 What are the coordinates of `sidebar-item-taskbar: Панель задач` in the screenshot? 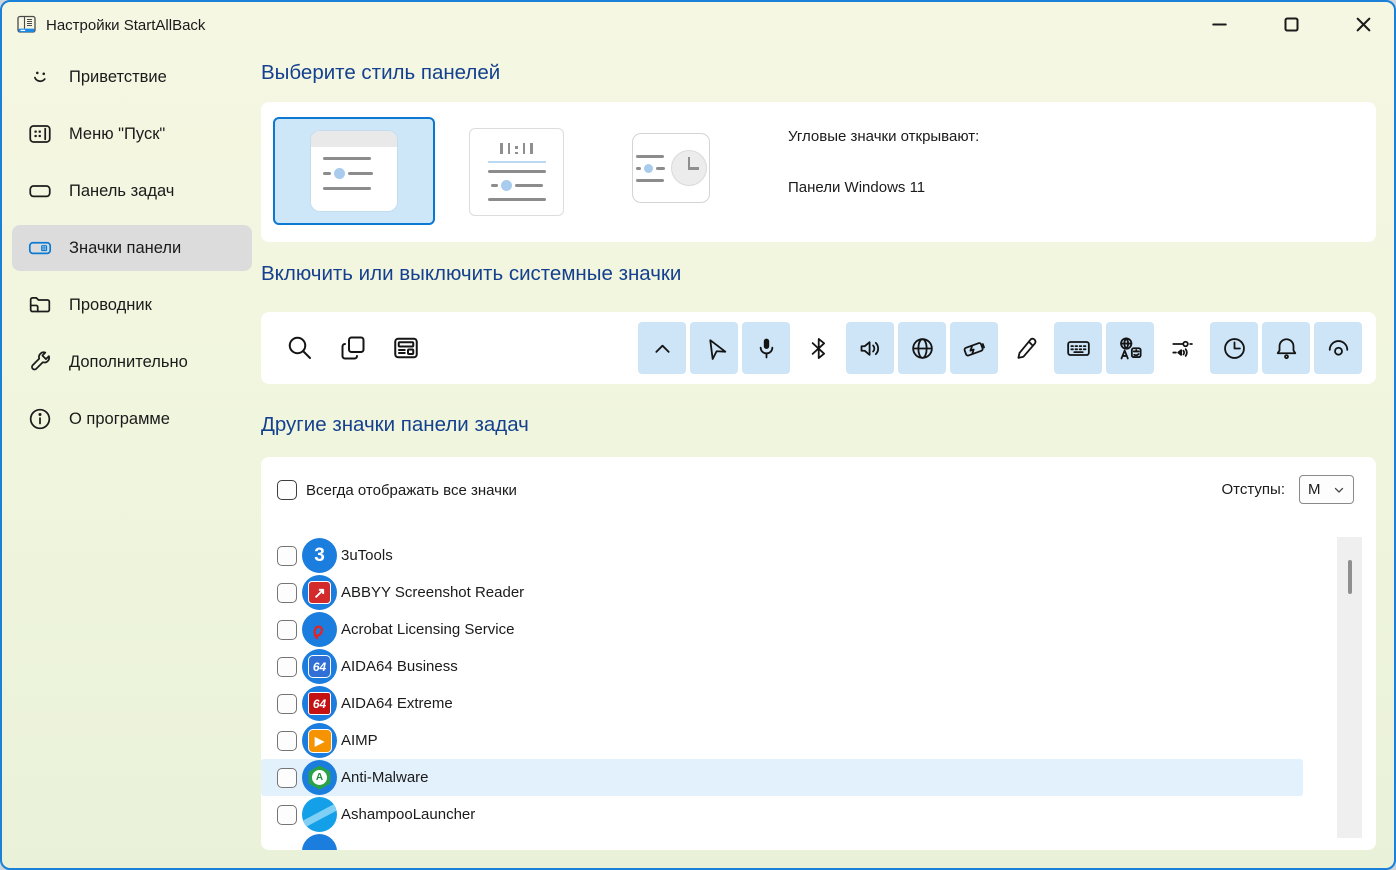 It's located at (132, 191).